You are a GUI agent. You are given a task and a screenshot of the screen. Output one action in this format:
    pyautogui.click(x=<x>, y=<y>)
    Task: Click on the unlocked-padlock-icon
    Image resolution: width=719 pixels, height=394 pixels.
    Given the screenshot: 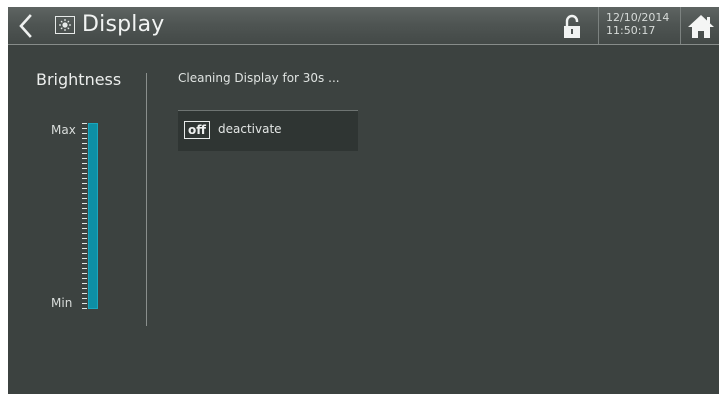 What is the action you would take?
    pyautogui.click(x=572, y=26)
    